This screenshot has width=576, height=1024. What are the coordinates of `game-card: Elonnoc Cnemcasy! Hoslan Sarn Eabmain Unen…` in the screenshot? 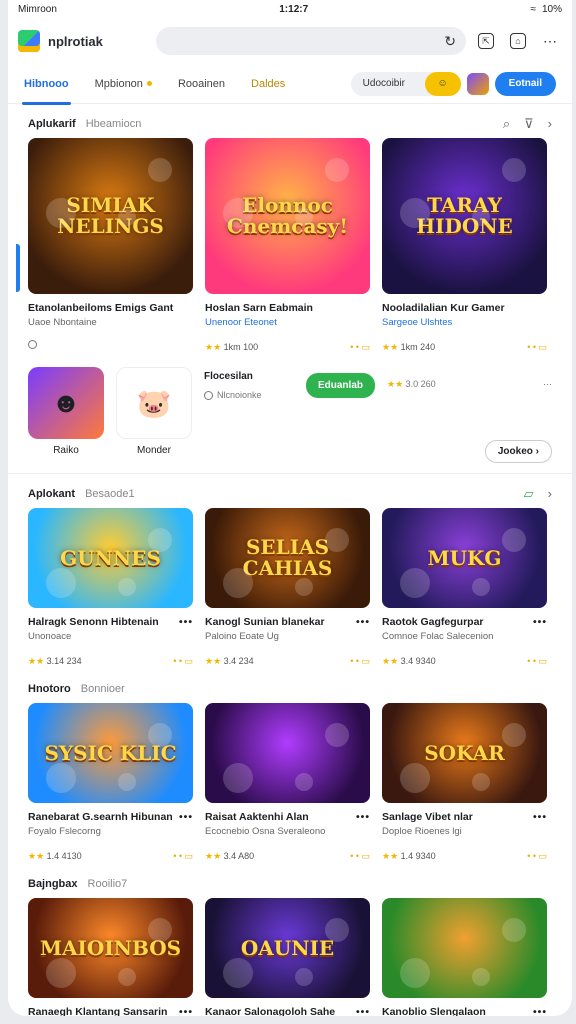 It's located at (287, 245).